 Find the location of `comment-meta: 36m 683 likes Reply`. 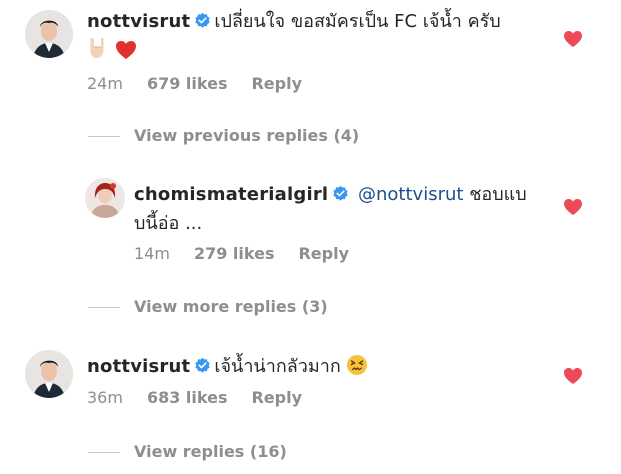

comment-meta: 36m 683 likes Reply is located at coordinates (206, 397).